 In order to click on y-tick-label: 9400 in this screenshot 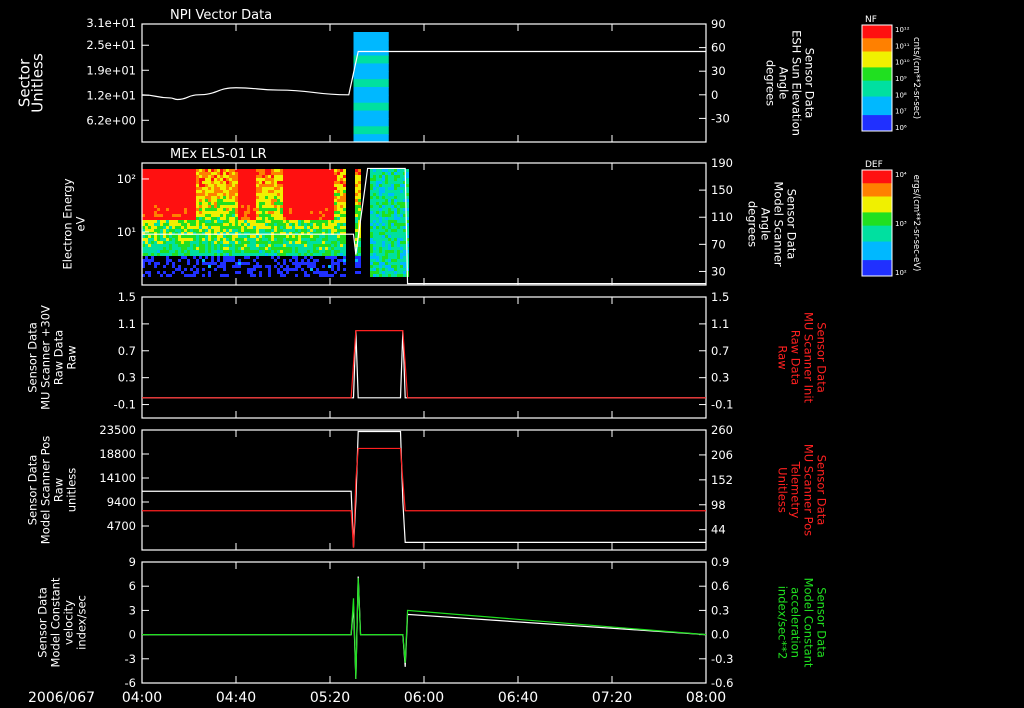, I will do `click(121, 502)`.